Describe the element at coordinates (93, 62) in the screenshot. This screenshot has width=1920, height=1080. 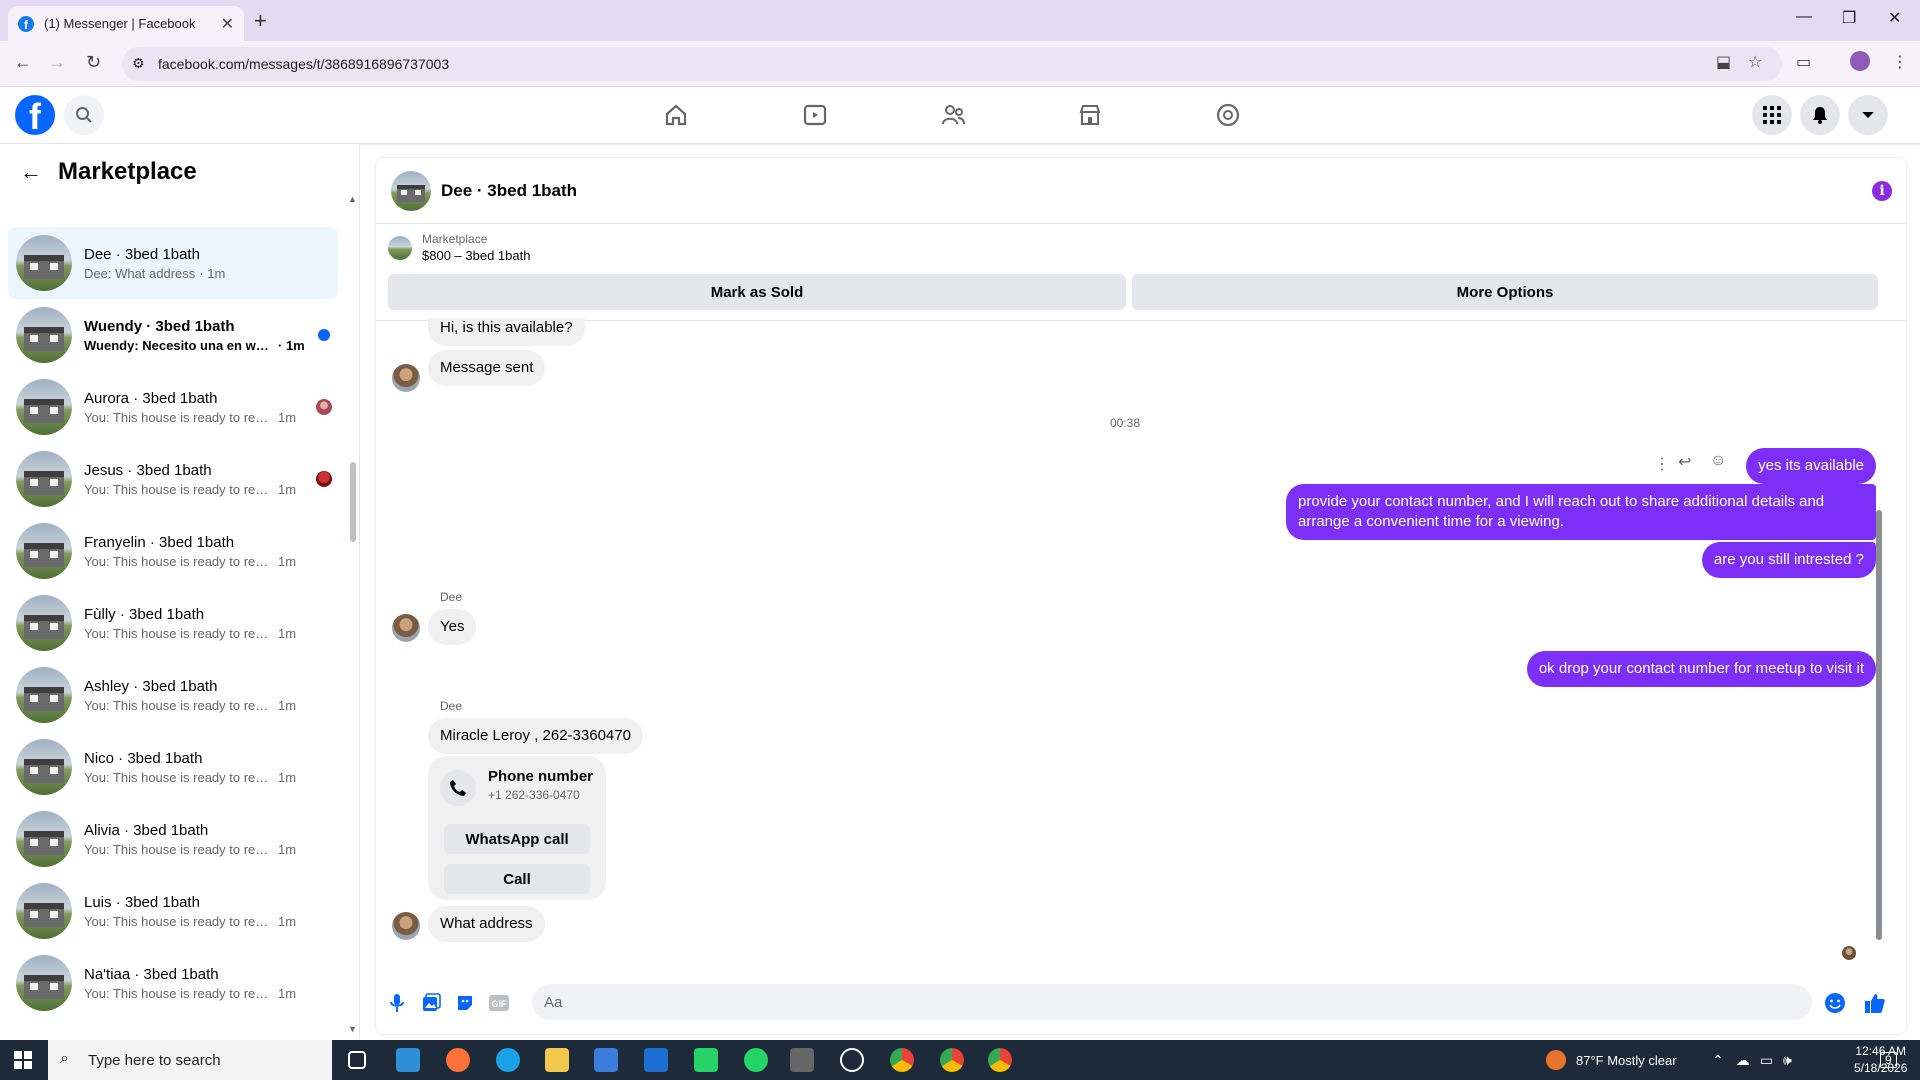
I see `reload-icon: ↻` at that location.